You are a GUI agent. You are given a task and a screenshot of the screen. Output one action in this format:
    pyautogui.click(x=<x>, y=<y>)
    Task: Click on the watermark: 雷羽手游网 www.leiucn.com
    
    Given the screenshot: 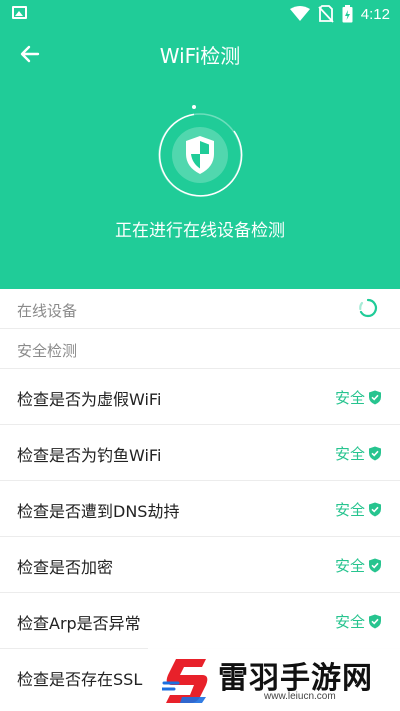 What is the action you would take?
    pyautogui.click(x=274, y=679)
    